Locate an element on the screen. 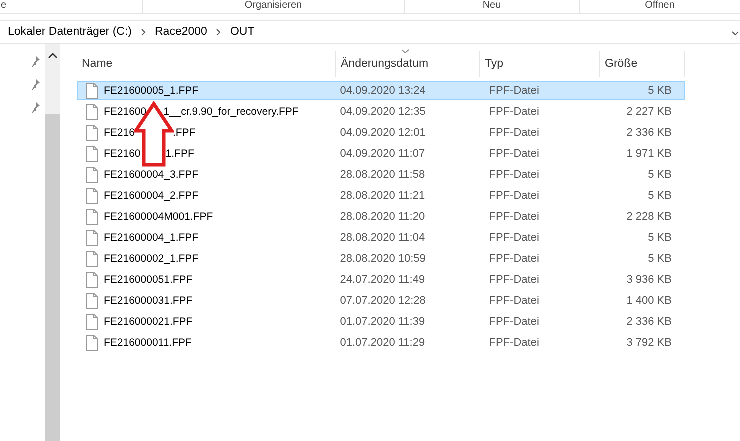 This screenshot has height=441, width=740. sort-icon is located at coordinates (405, 51).